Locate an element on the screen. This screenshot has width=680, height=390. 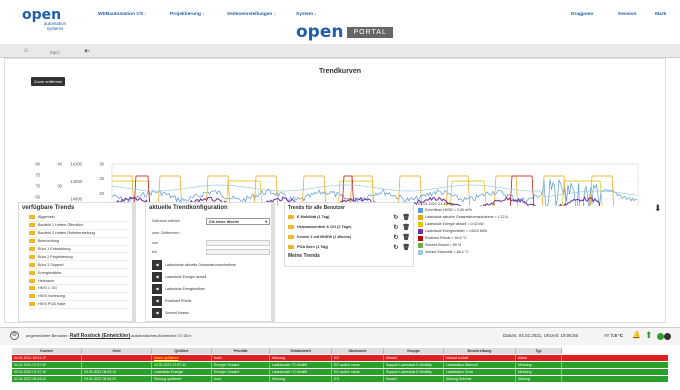
arrow-up-icon: ⬆ is located at coordinates (649, 335).